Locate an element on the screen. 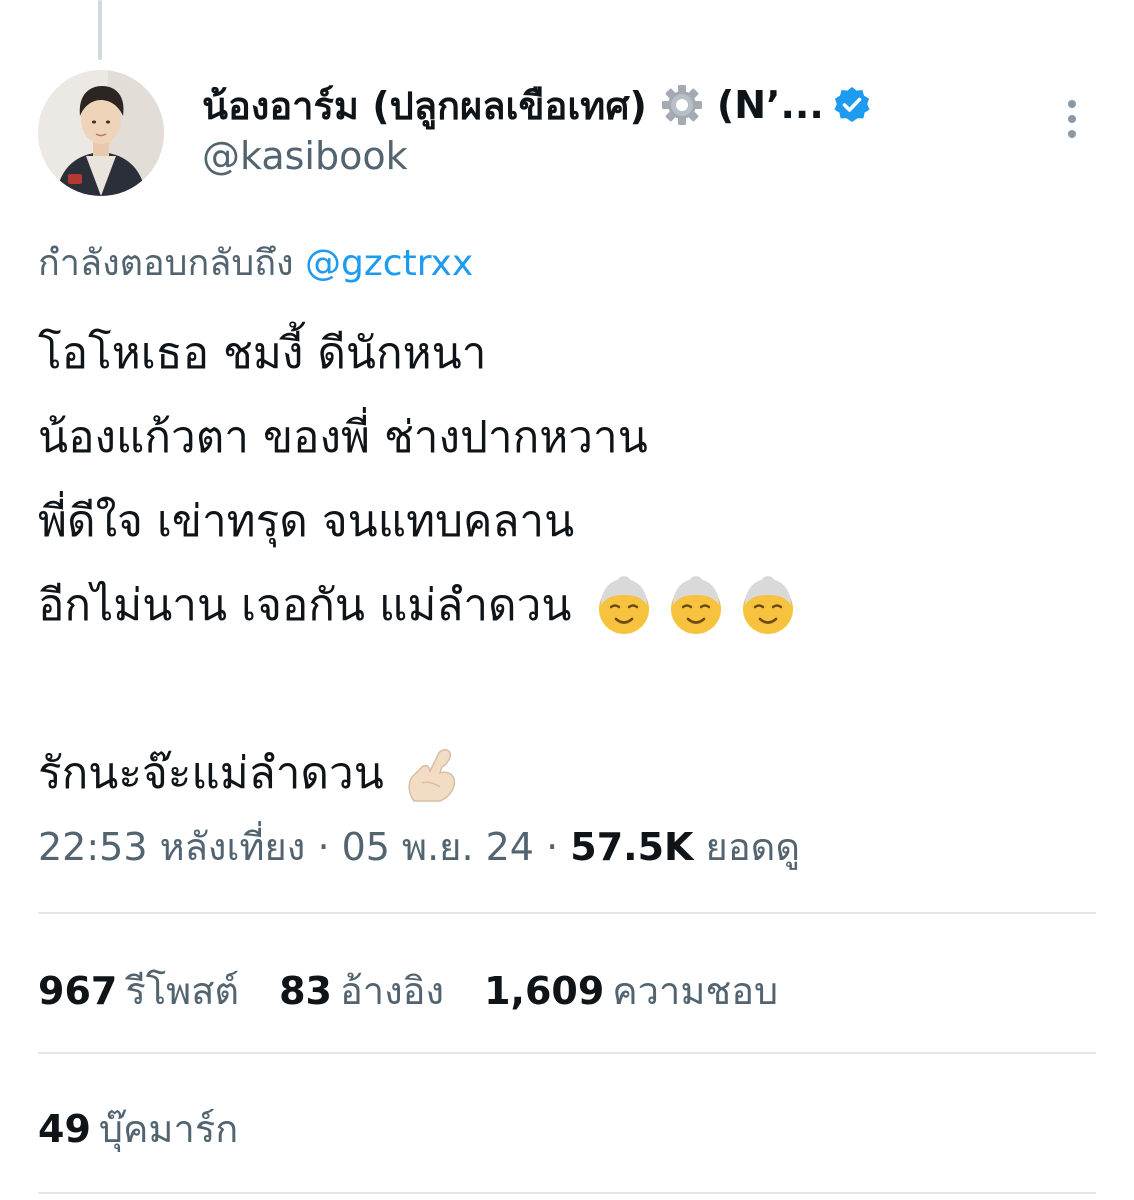 This screenshot has height=1200, width=1134. tweet-line-text: โอโหเธอ ชมงี้ ดีนักหนา is located at coordinates (262, 353).